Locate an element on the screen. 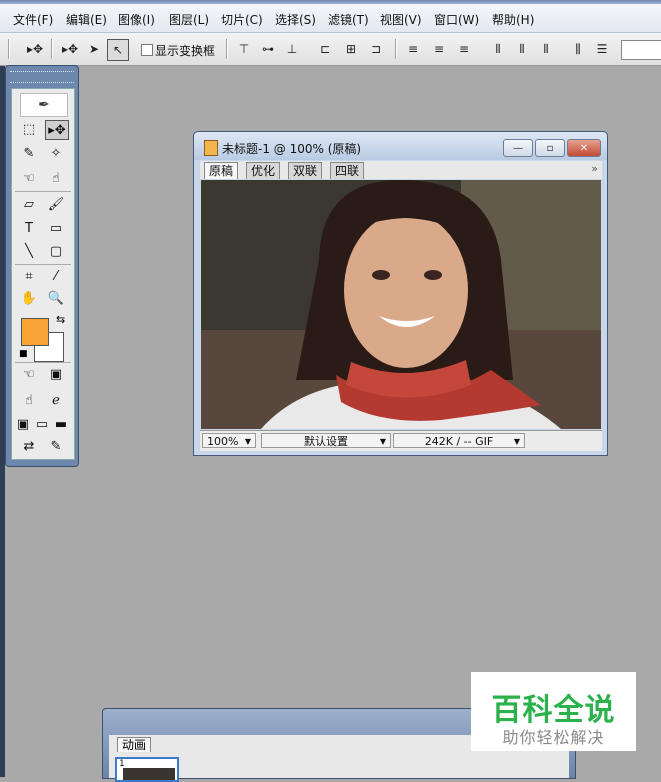 This screenshot has width=661, height=782. show-transform-label: 显示变换框 is located at coordinates (185, 51).